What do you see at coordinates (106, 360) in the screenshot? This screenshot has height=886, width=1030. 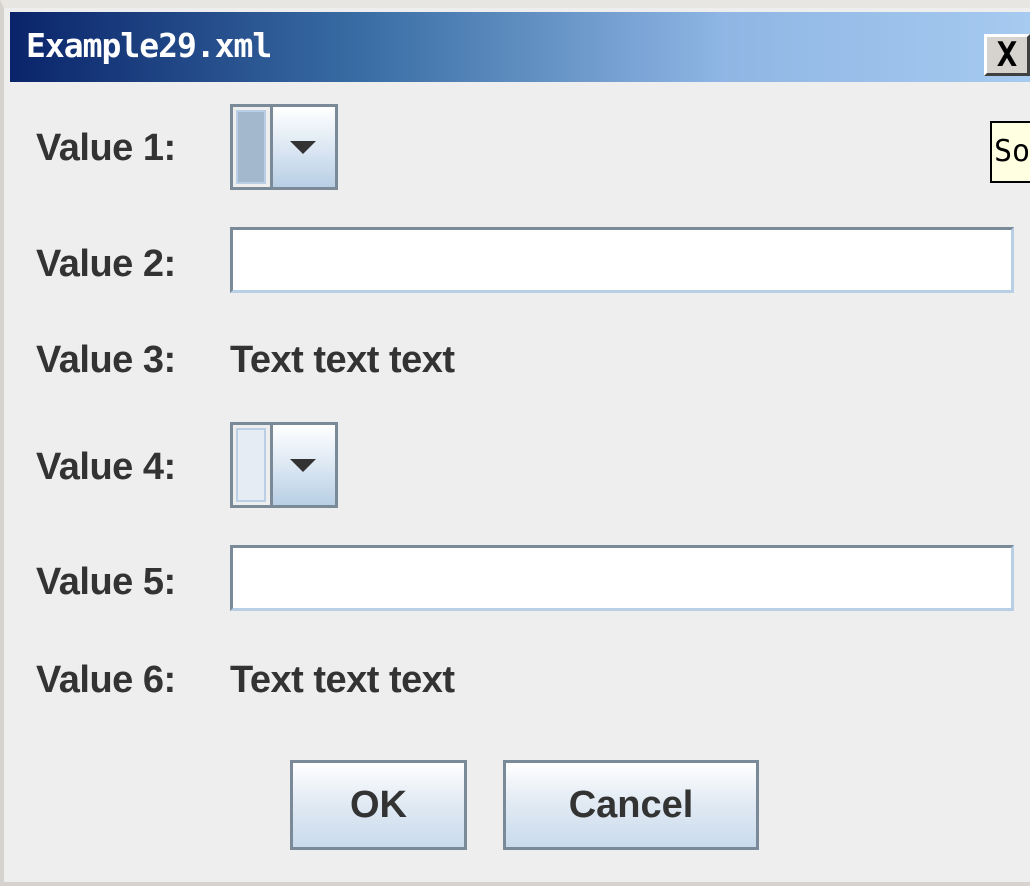 I see `value-3-label: Value 3:` at bounding box center [106, 360].